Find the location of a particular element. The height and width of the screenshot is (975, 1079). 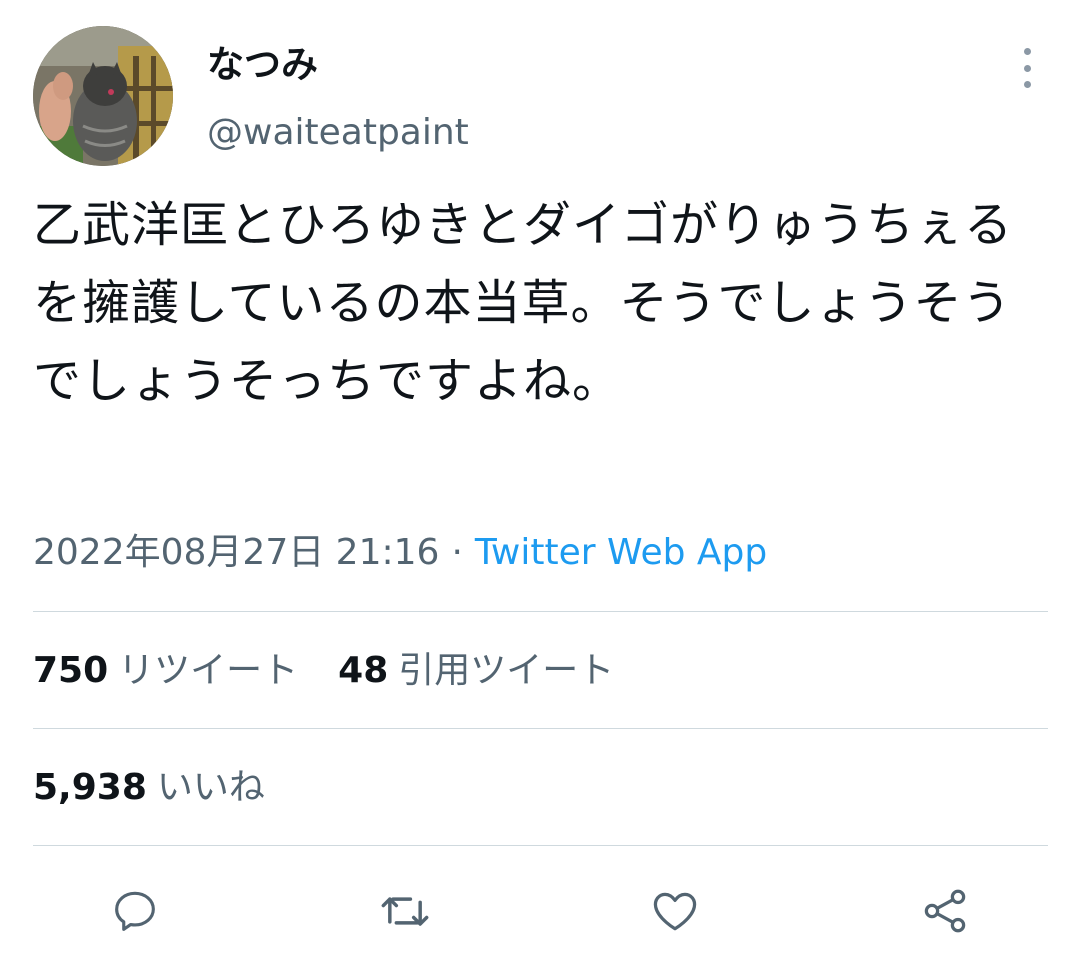

tweet-meta: 2022年08月27日 21:16 · Twitter Web App is located at coordinates (400, 553).